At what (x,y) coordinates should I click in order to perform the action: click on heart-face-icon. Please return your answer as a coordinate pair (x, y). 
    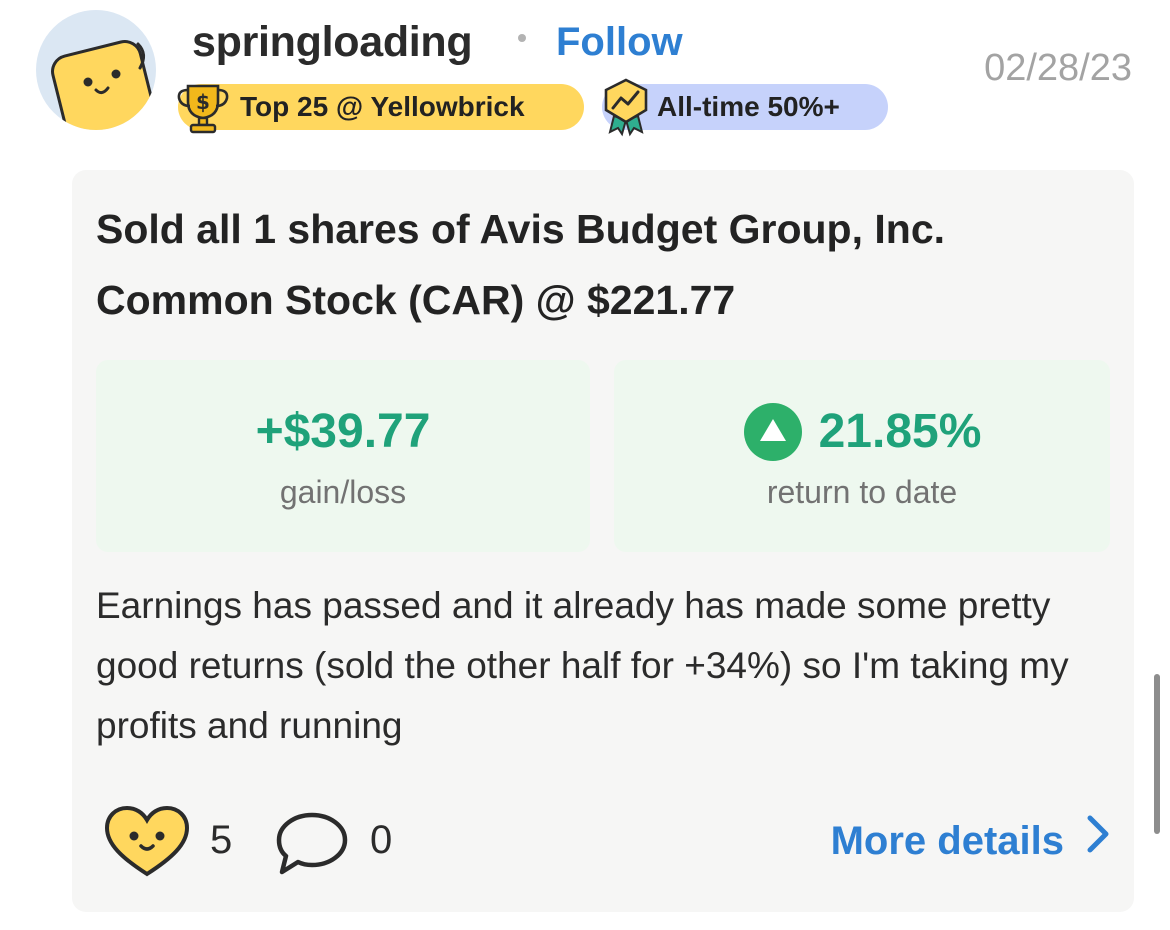
    Looking at the image, I should click on (147, 841).